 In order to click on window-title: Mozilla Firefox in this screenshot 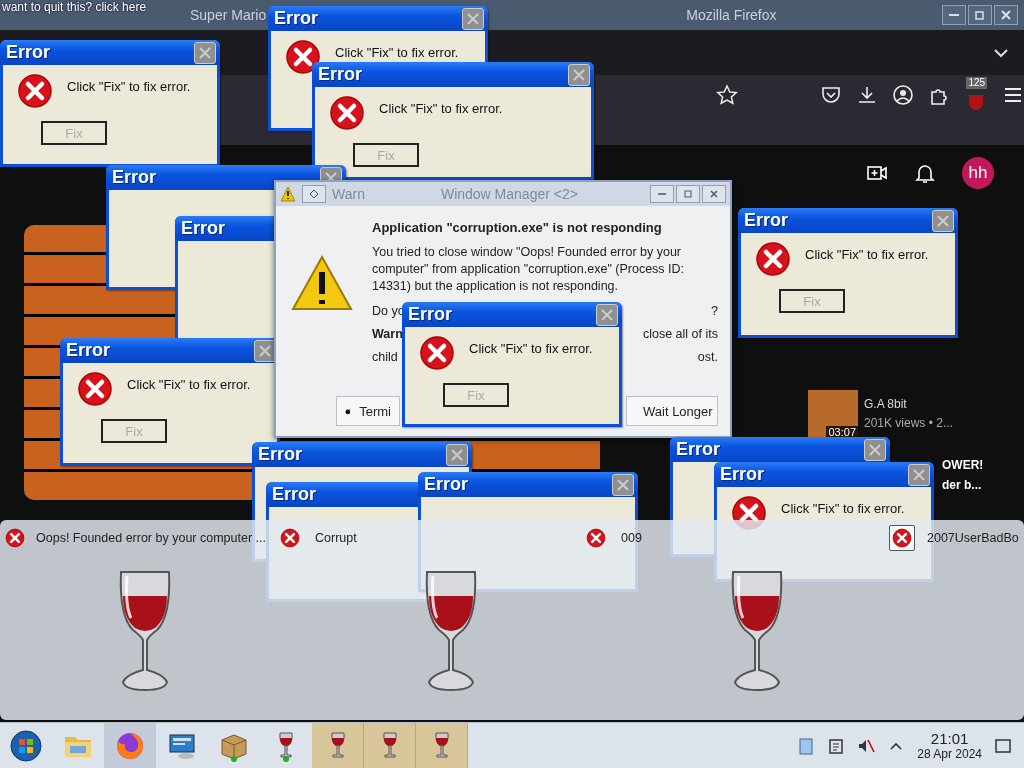, I will do `click(731, 15)`.